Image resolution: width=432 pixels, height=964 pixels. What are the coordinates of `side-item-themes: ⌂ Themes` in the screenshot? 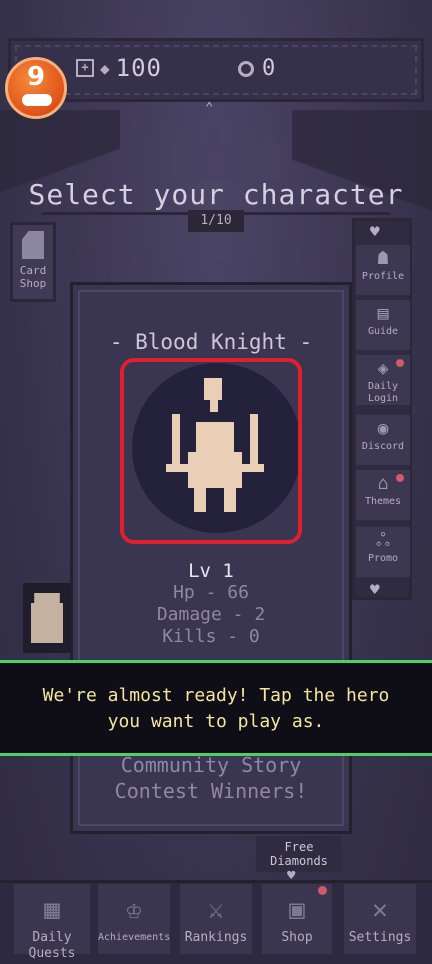 It's located at (383, 495).